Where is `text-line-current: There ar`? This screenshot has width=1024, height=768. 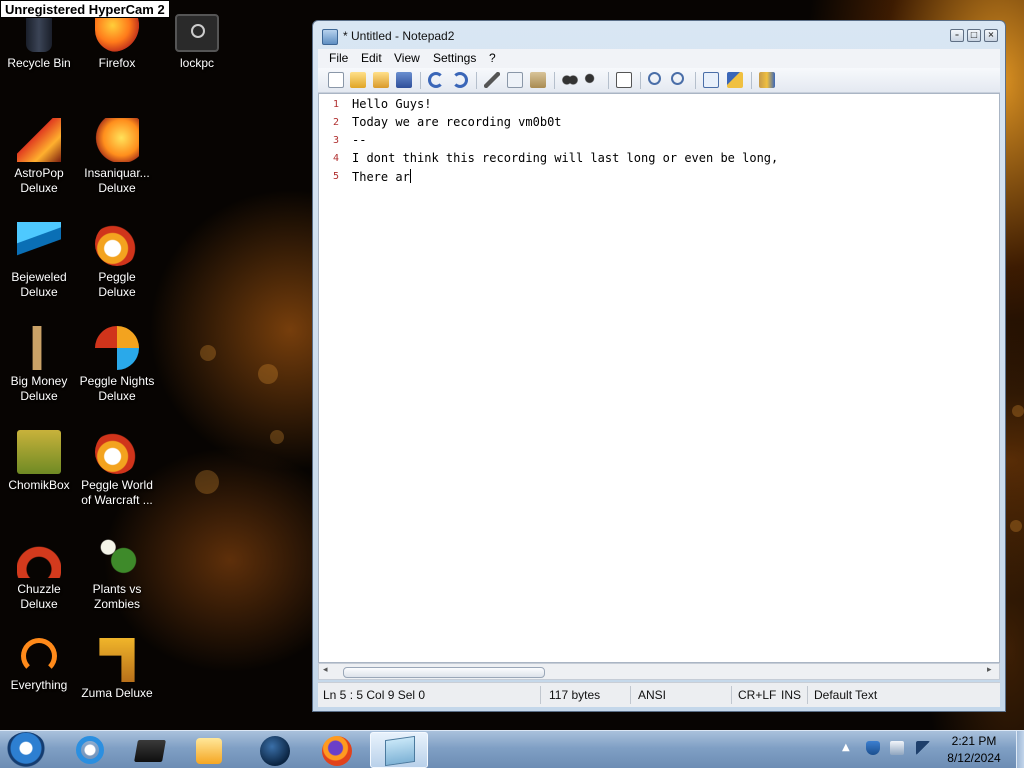 text-line-current: There ar is located at coordinates (381, 176).